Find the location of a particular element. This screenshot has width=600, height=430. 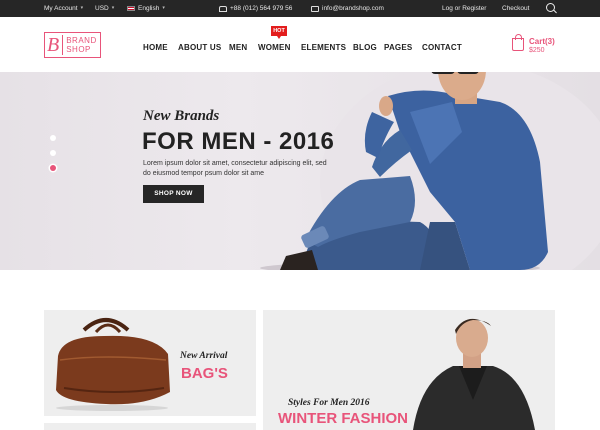

fashion-title: WINTER FASHION is located at coordinates (343, 418).